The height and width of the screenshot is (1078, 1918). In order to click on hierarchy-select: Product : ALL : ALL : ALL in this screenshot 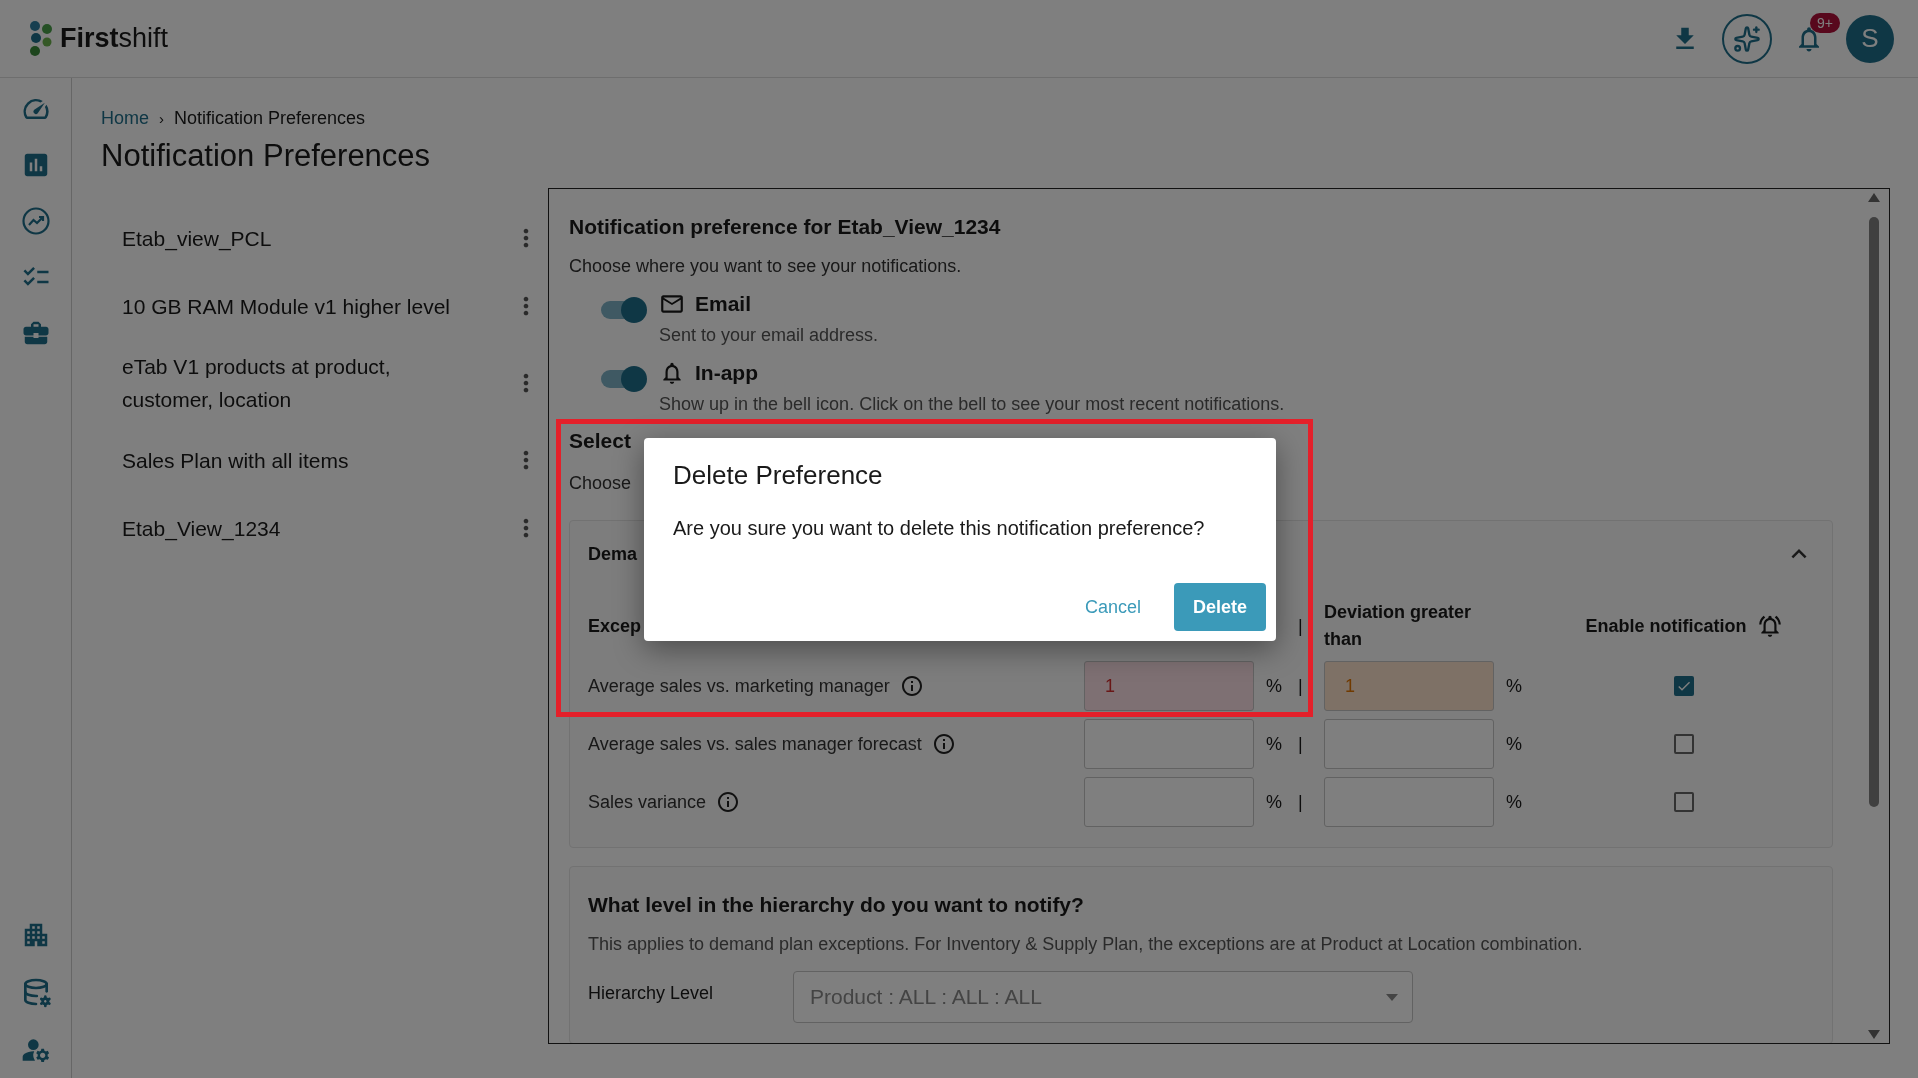, I will do `click(1103, 997)`.